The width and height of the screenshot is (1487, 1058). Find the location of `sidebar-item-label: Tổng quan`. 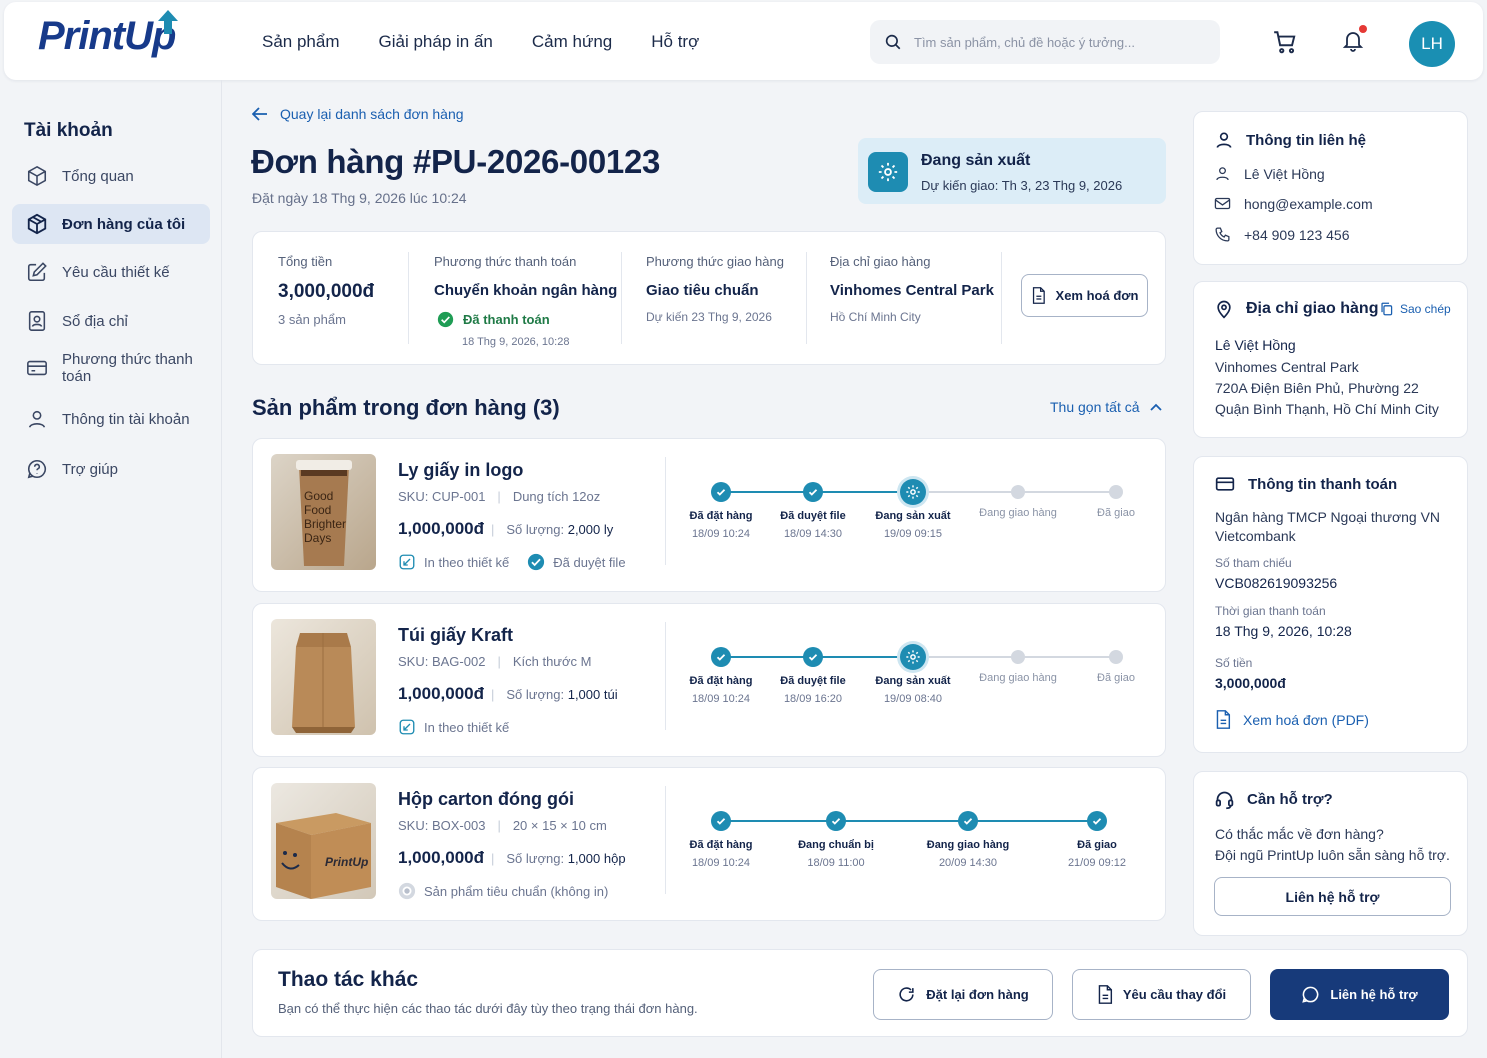

sidebar-item-label: Tổng quan is located at coordinates (98, 176).